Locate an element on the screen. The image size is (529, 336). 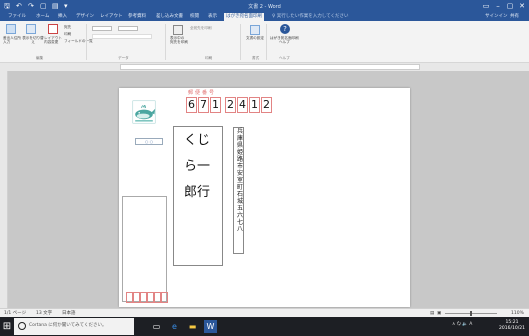
horizontal-ruler is located at coordinates (264, 67).